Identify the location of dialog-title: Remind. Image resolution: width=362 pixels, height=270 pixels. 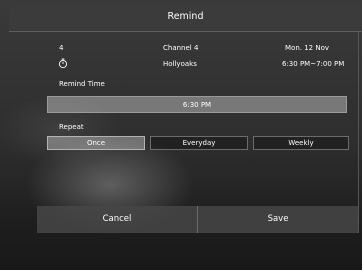
(185, 16).